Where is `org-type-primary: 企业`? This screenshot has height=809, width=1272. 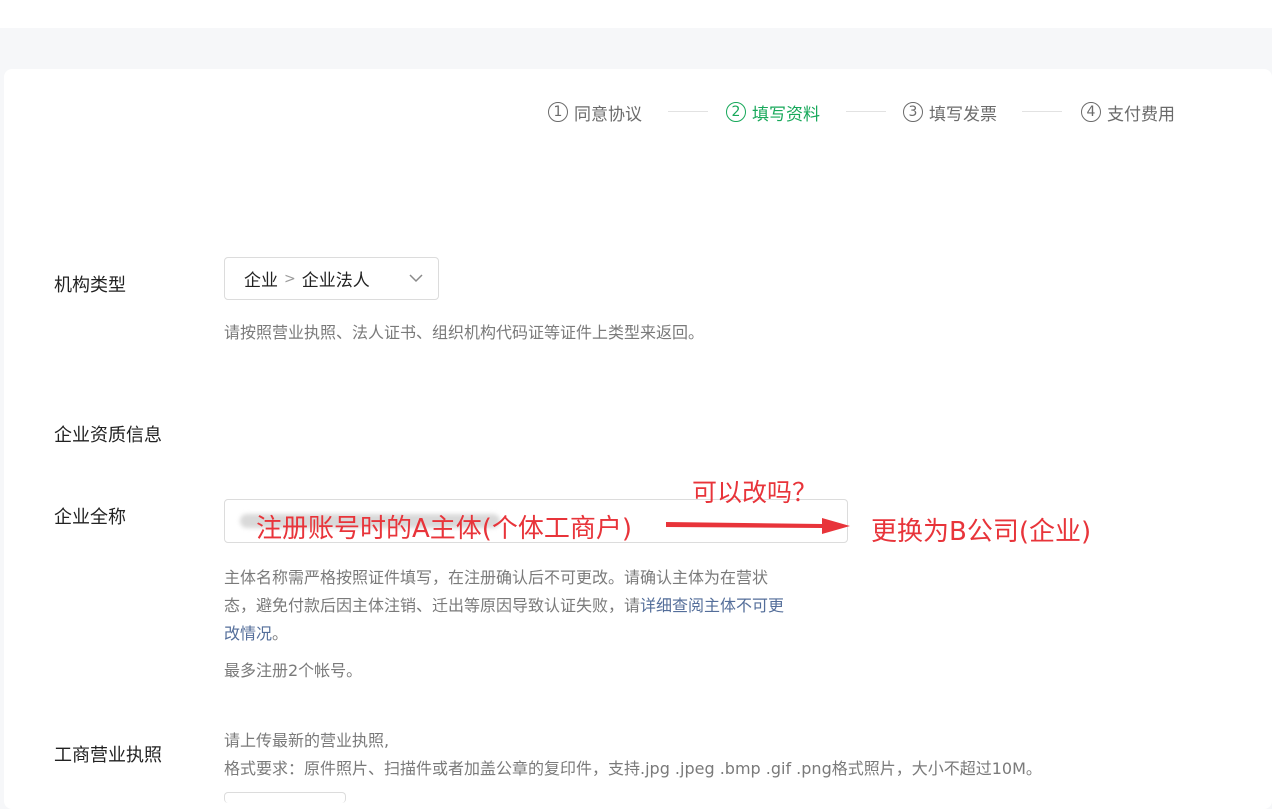
org-type-primary: 企业 is located at coordinates (261, 281).